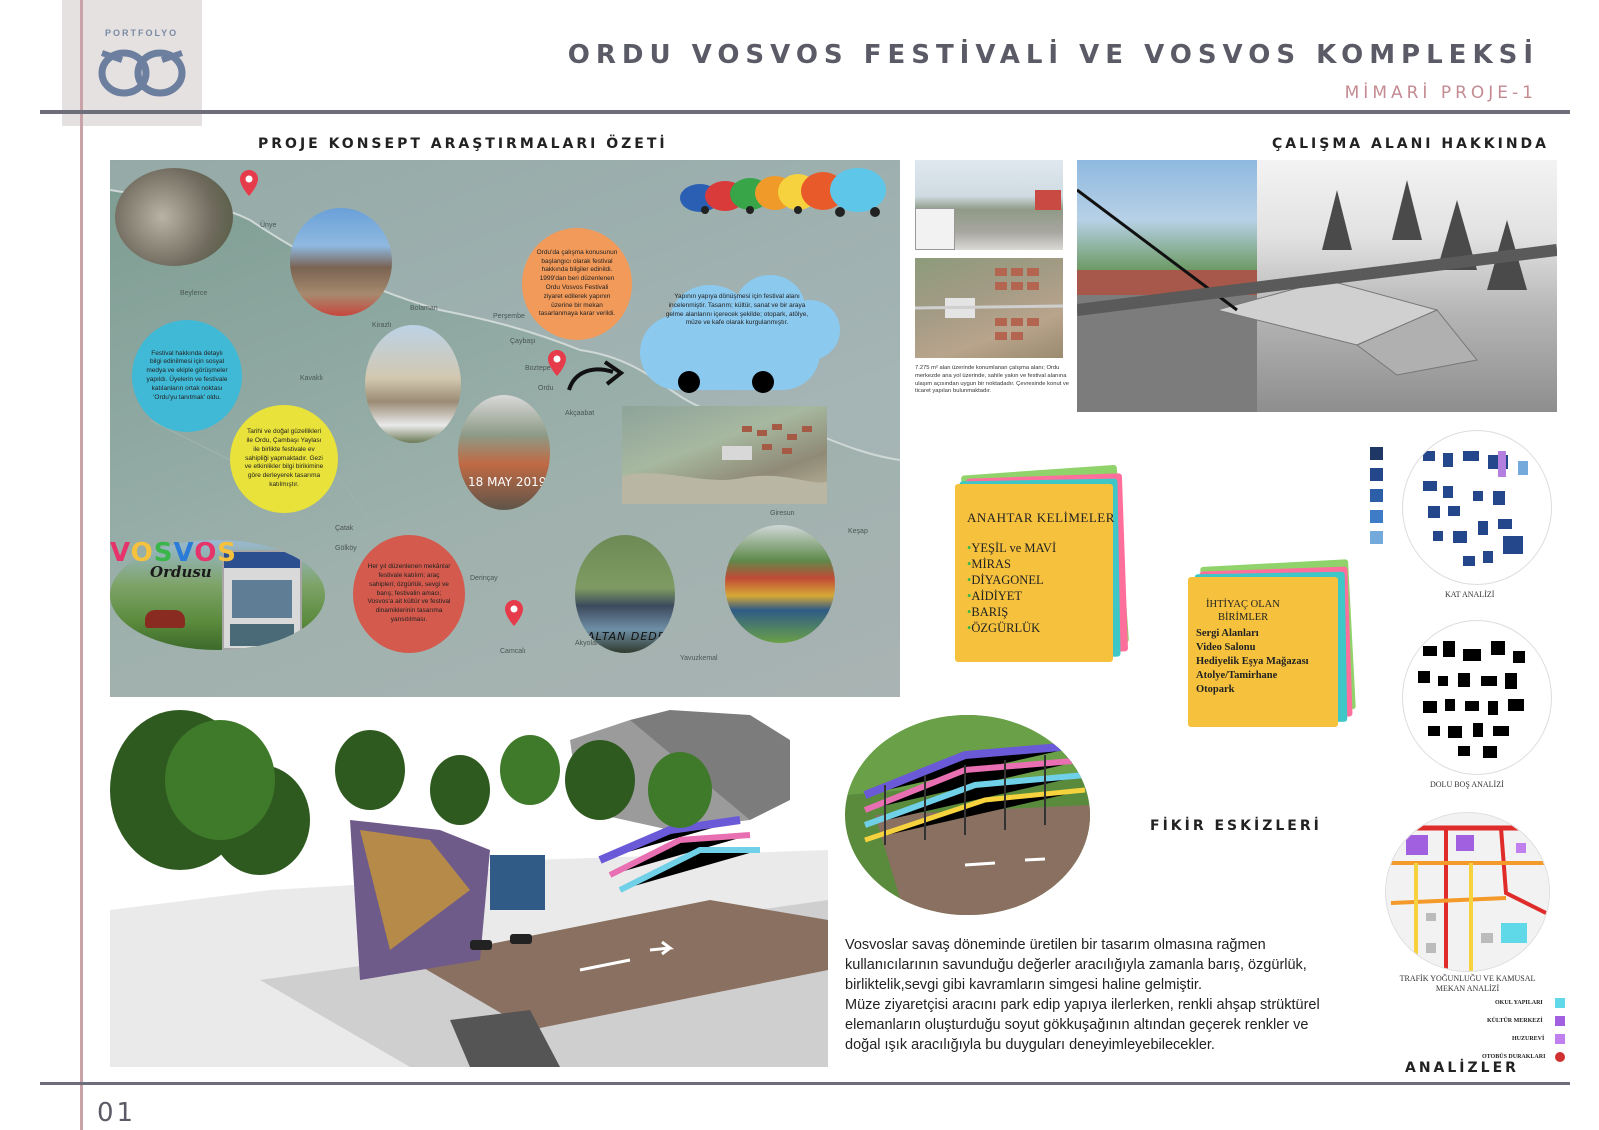 This screenshot has width=1599, height=1130. Describe the element at coordinates (174, 217) in the screenshot. I see `festival-cars-photo` at that location.